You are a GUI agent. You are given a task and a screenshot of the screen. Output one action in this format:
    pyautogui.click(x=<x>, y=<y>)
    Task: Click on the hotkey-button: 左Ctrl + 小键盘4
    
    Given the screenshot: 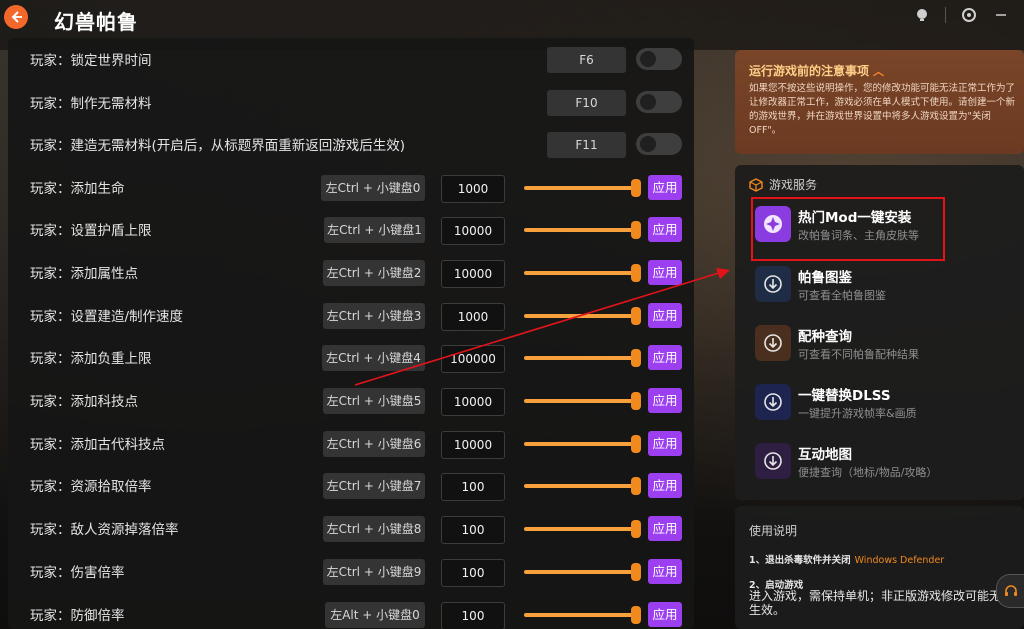 What is the action you would take?
    pyautogui.click(x=373, y=358)
    